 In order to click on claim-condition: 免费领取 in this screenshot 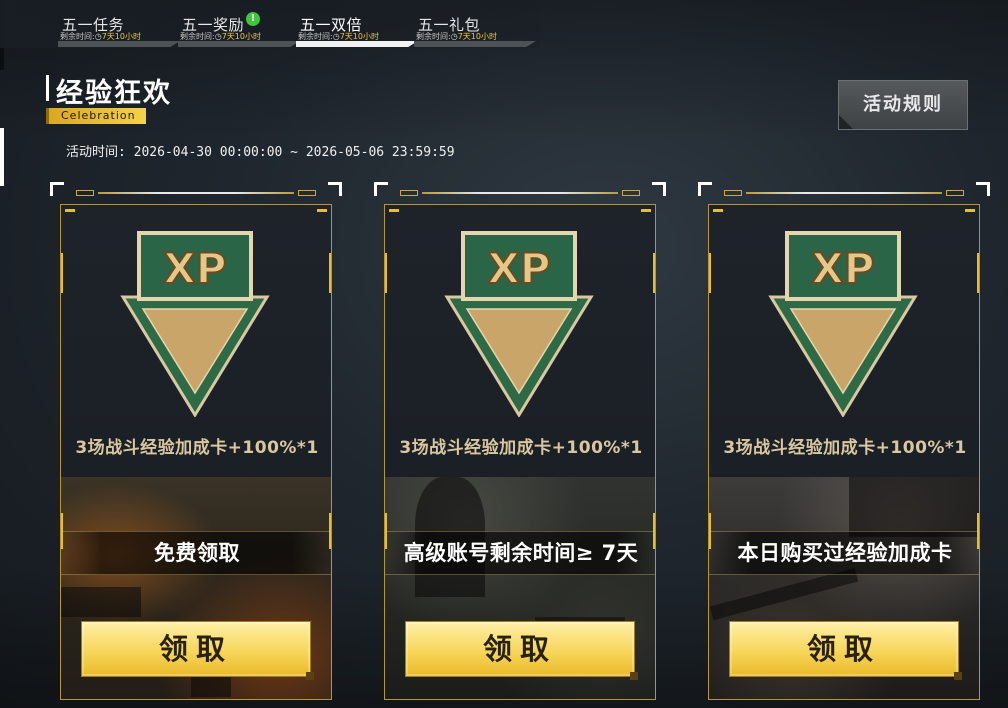, I will do `click(196, 553)`.